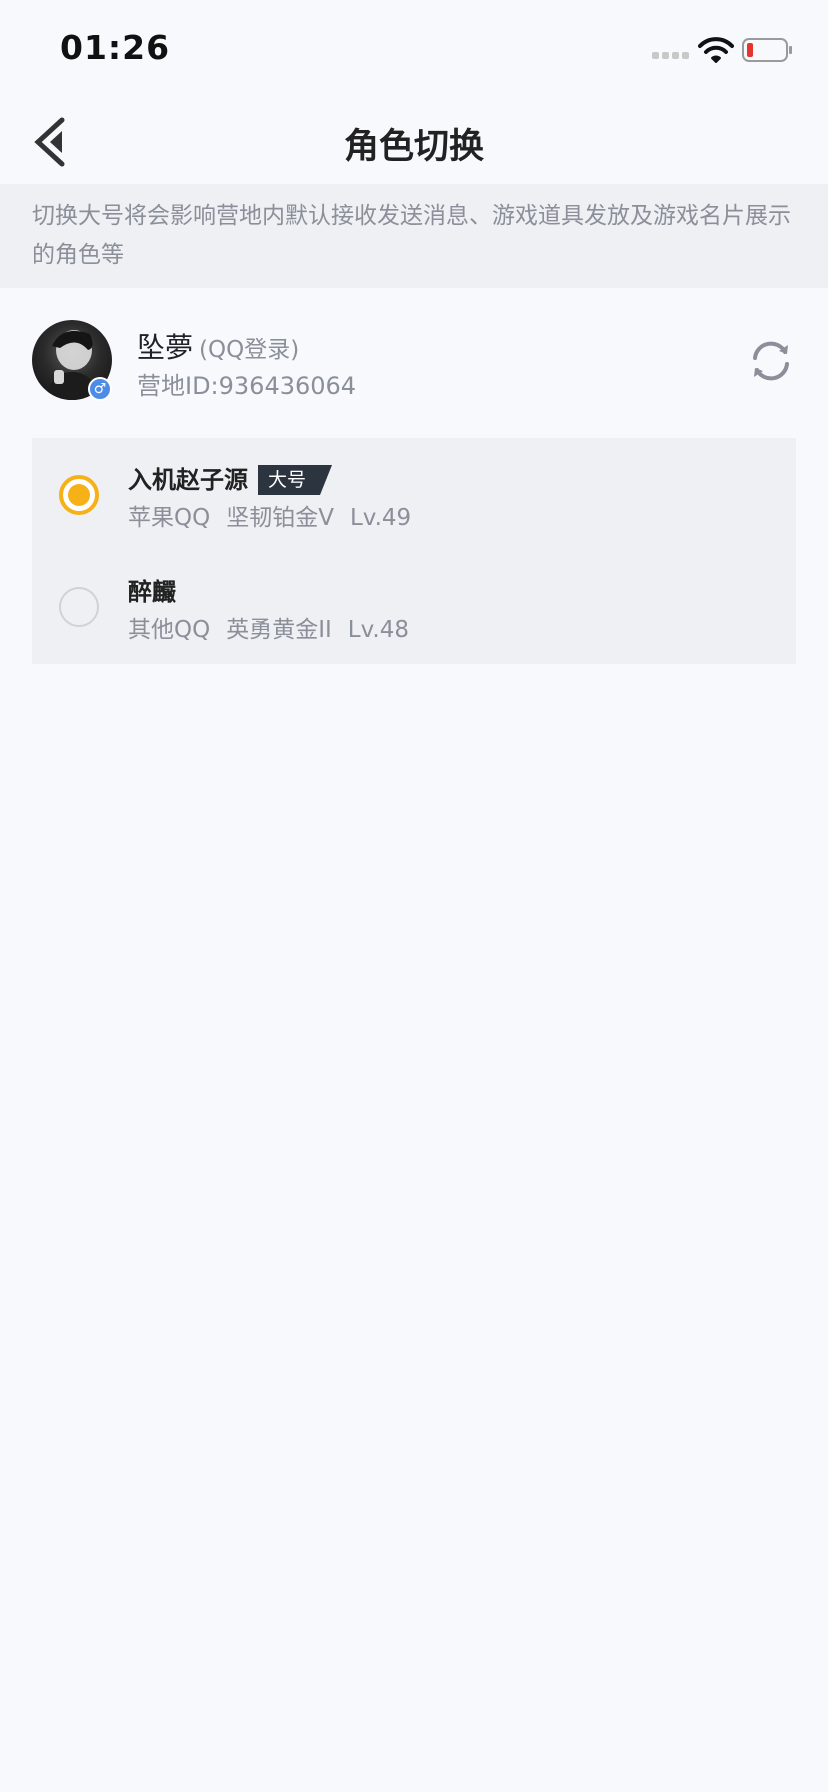 The width and height of the screenshot is (828, 1792). I want to click on battery-low-icon, so click(767, 50).